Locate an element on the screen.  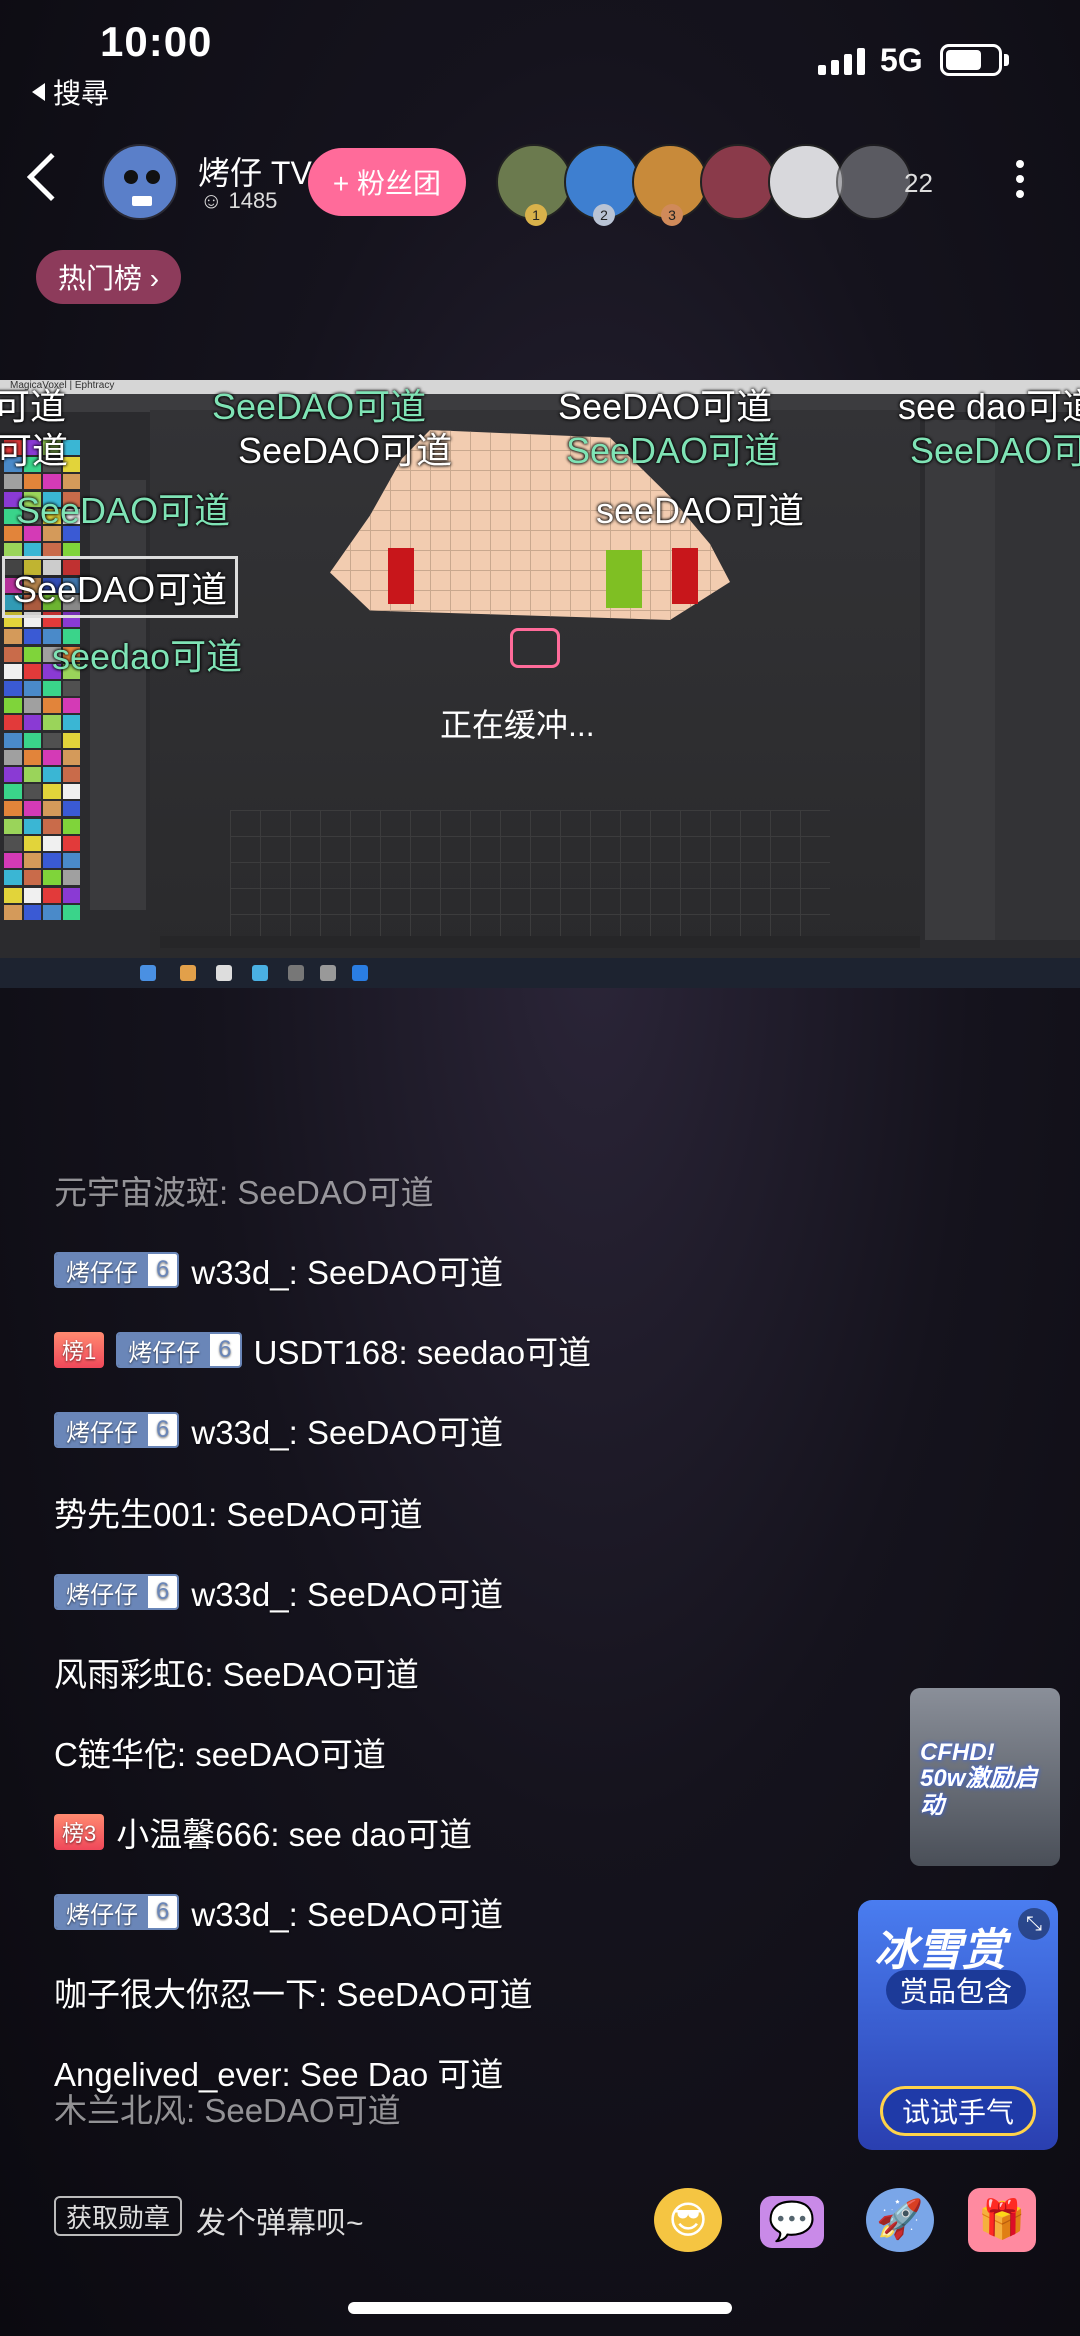
top-viewers-list: 1 2 3 is located at coordinates (704, 185).